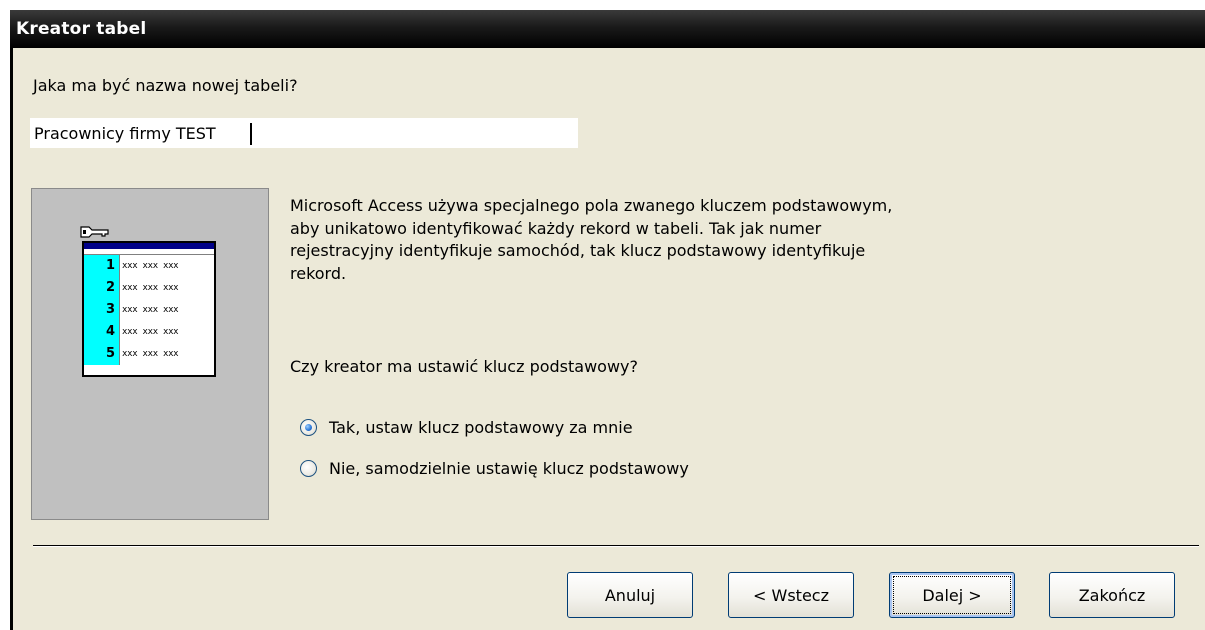  Describe the element at coordinates (102, 332) in the screenshot. I see `row-number: 4` at that location.